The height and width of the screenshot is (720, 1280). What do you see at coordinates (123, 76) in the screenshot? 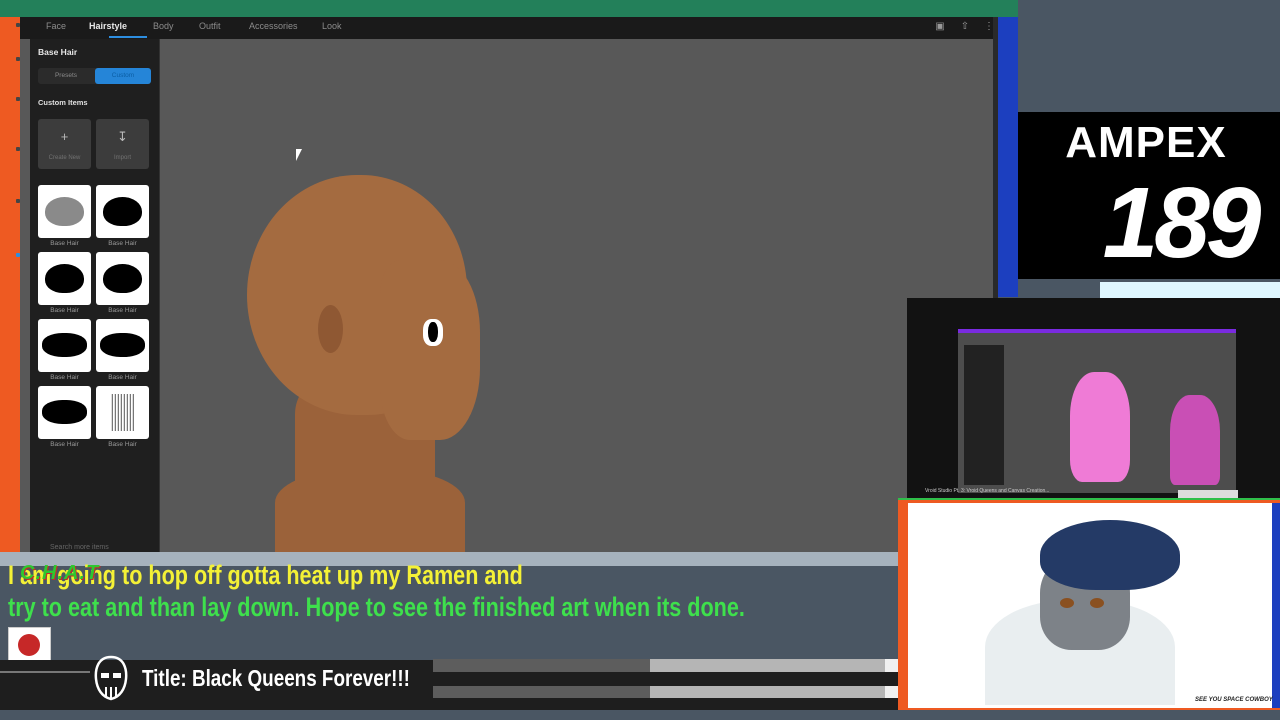
I see `segment-custom: Custom` at bounding box center [123, 76].